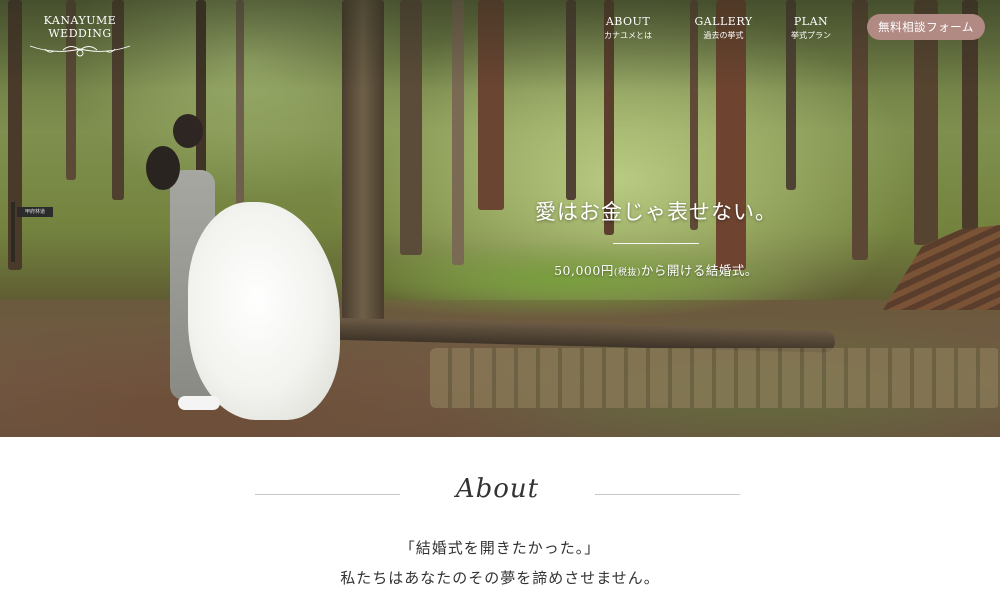 The image size is (1000, 609). Describe the element at coordinates (723, 35) in the screenshot. I see `nav-gallery-sublabel: 過去の挙式` at that location.